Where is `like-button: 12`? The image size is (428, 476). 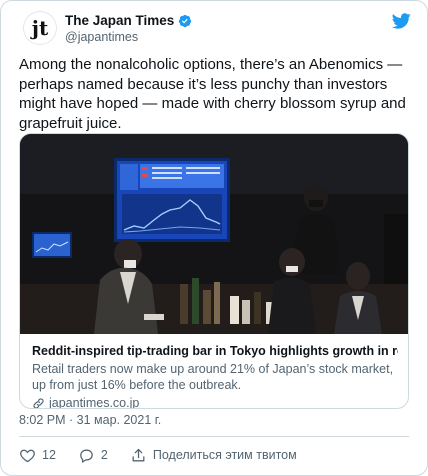
like-button: 12 is located at coordinates (37, 455).